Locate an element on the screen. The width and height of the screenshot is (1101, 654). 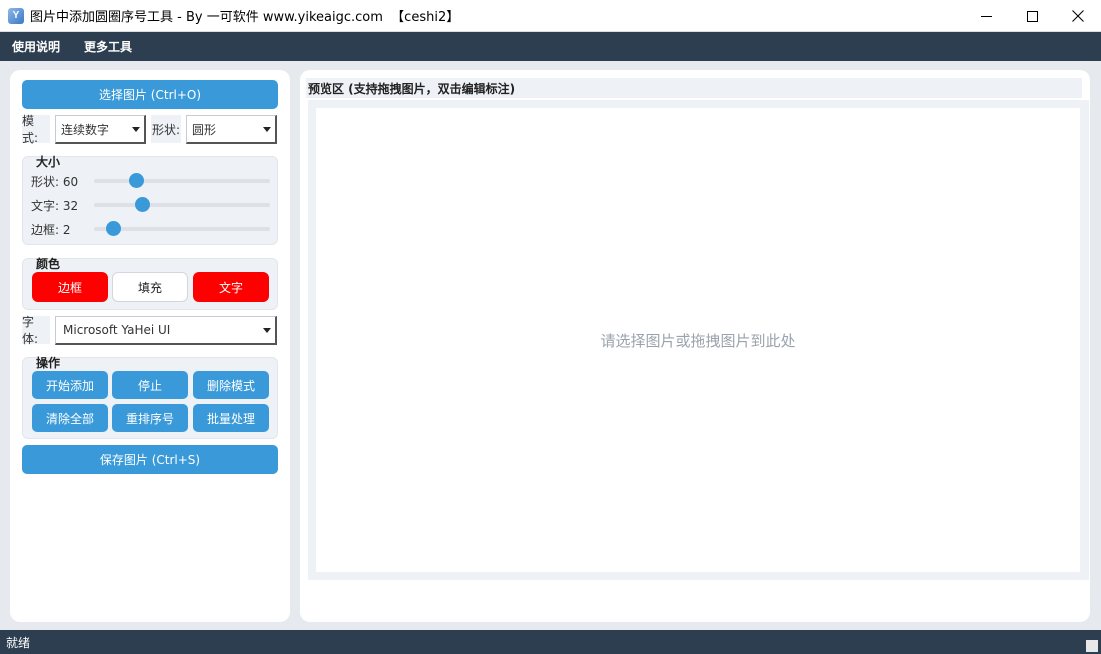
select-image-button: 选择图片 (Ctrl+O) is located at coordinates (150, 94).